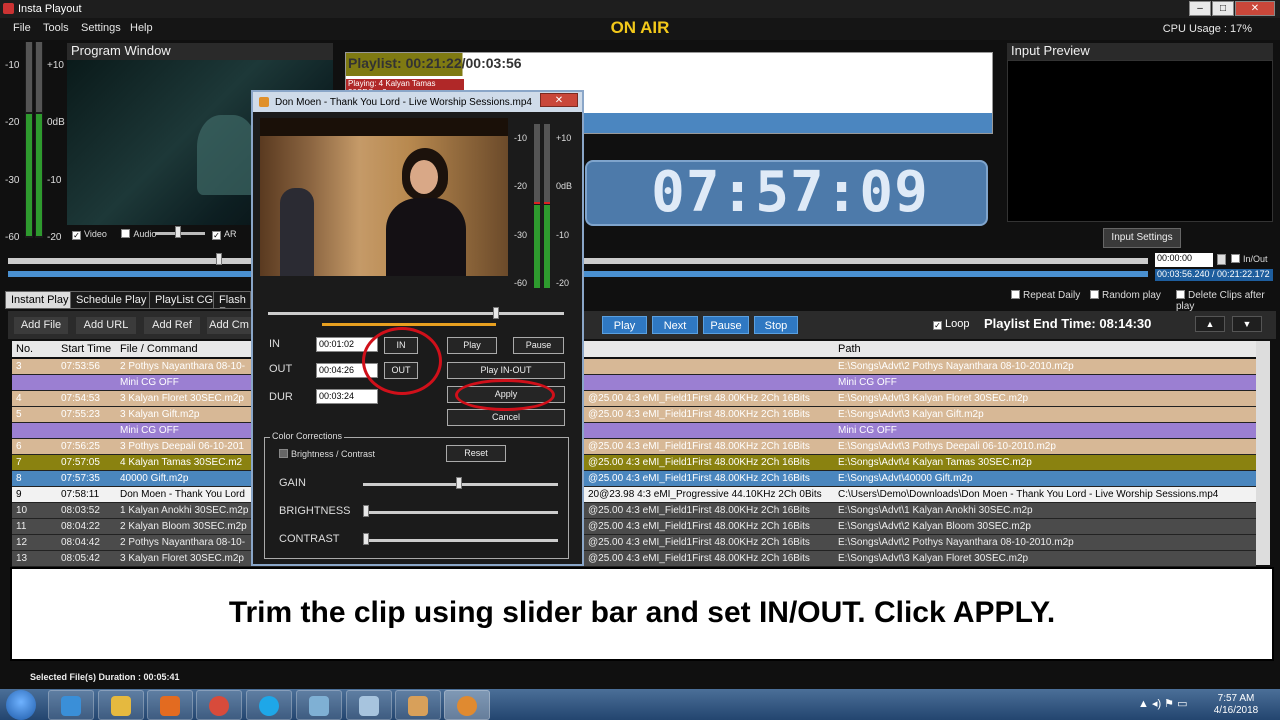  Describe the element at coordinates (56, 28) in the screenshot. I see `menu-tools: Tools` at that location.